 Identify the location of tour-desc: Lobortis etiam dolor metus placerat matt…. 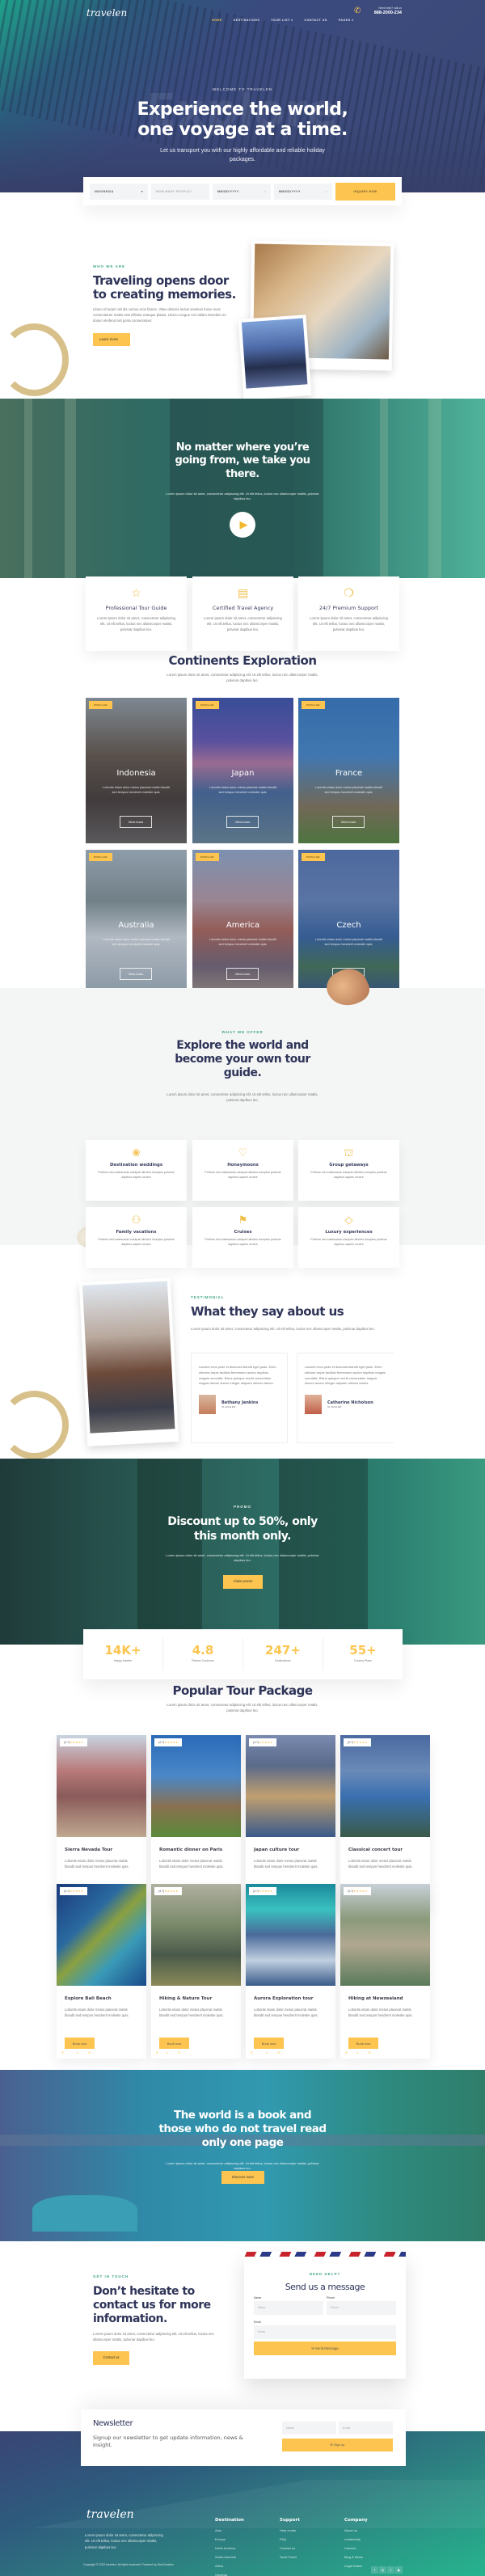
(380, 1864).